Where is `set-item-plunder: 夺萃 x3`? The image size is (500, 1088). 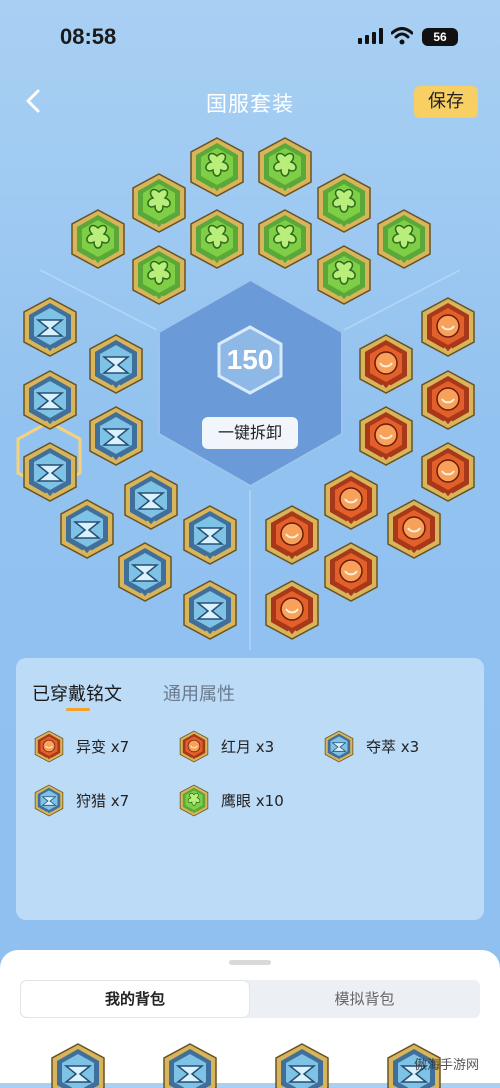 set-item-plunder: 夺萃 x3 is located at coordinates (384, 747).